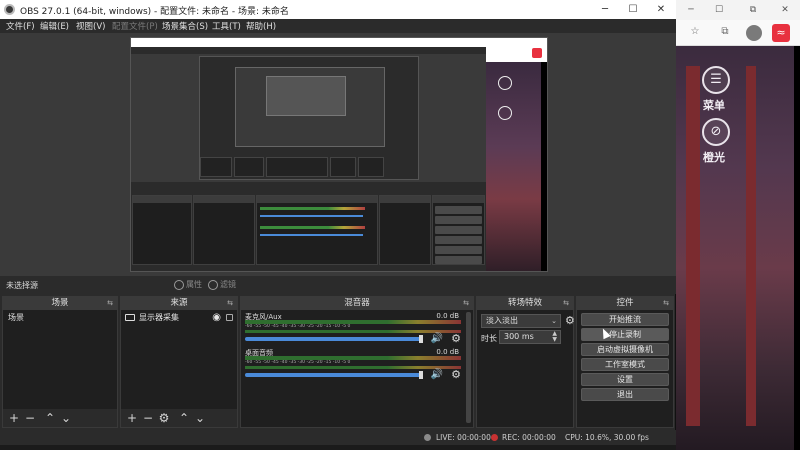  Describe the element at coordinates (525, 362) in the screenshot. I see `transitions-dock: 转场特效 ⇆ 淡入淡出 ⌄ ⚙ 时长 300 ms ▲ ▼` at that location.